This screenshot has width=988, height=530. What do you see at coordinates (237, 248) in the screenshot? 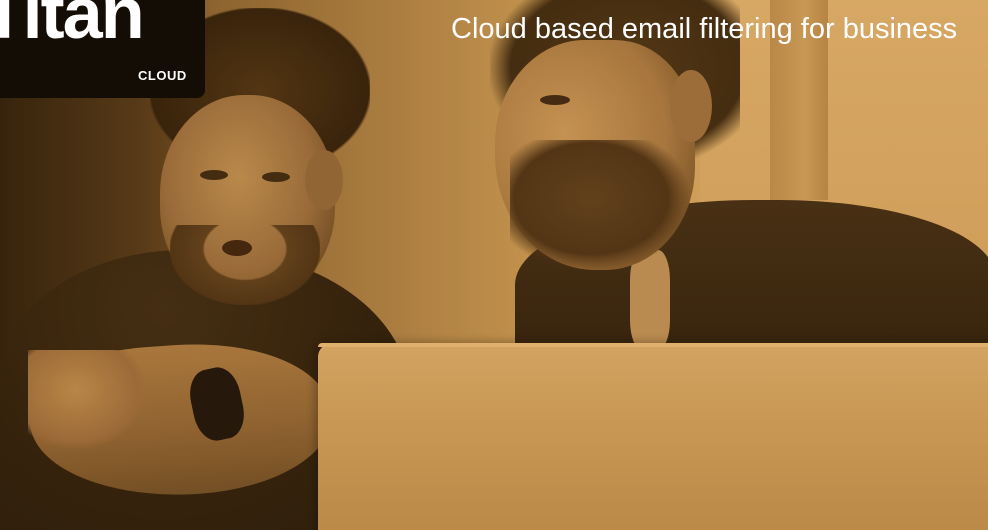
I see `left-person-mouth` at bounding box center [237, 248].